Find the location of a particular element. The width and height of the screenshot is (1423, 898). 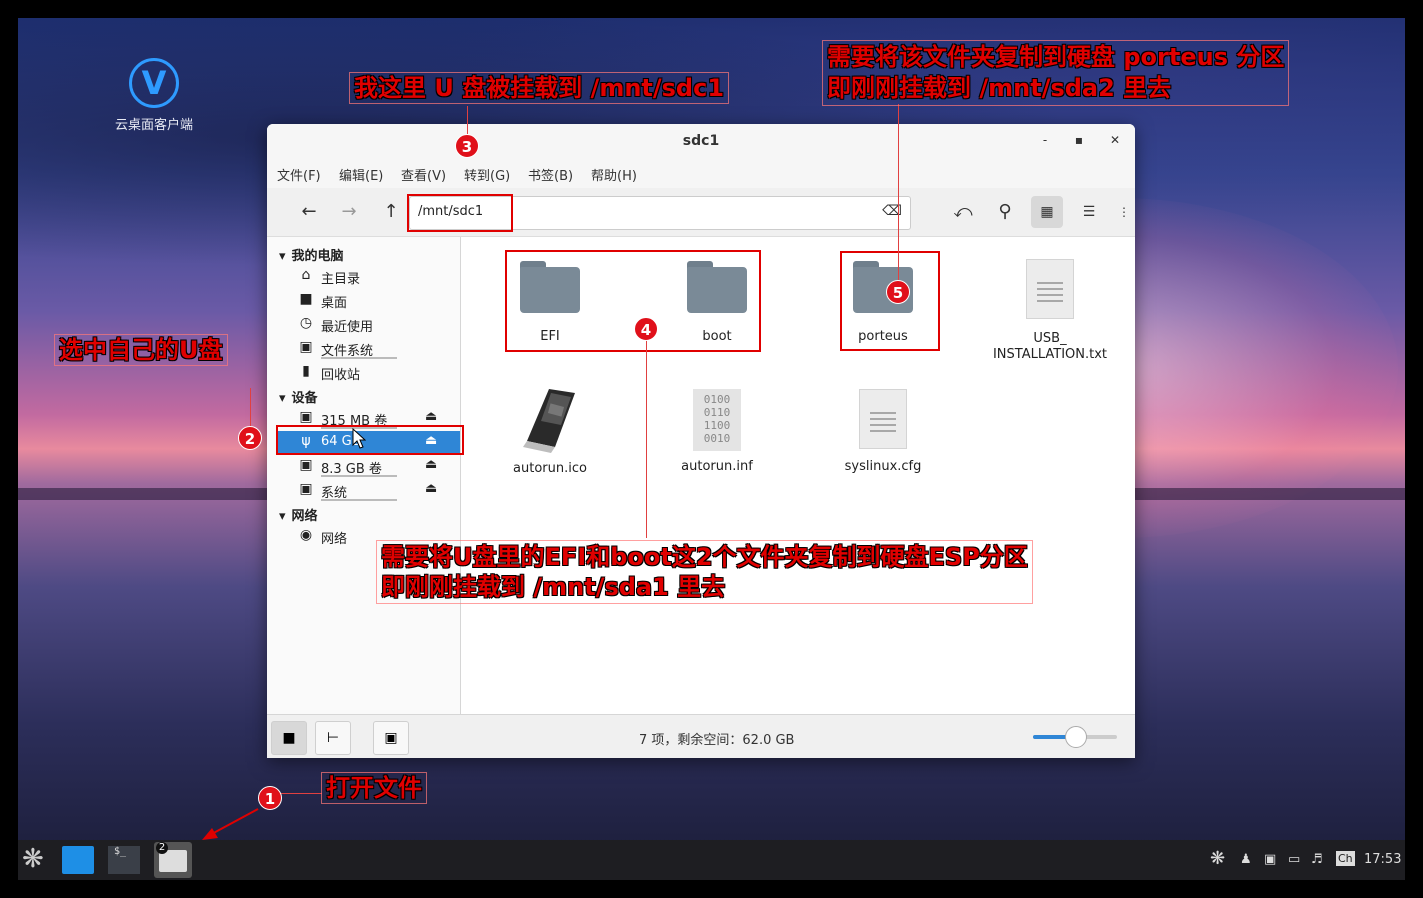

terminal-launcher-icon: $_ is located at coordinates (124, 860).